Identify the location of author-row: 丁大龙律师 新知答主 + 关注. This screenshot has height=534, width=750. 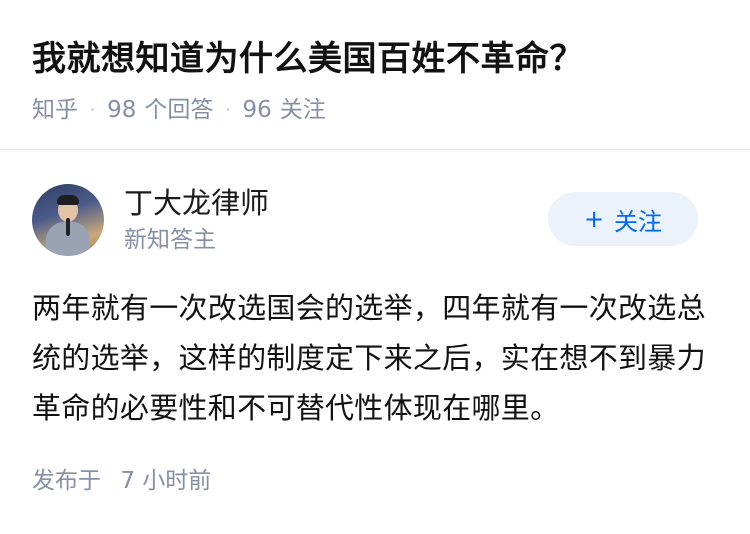
(375, 220).